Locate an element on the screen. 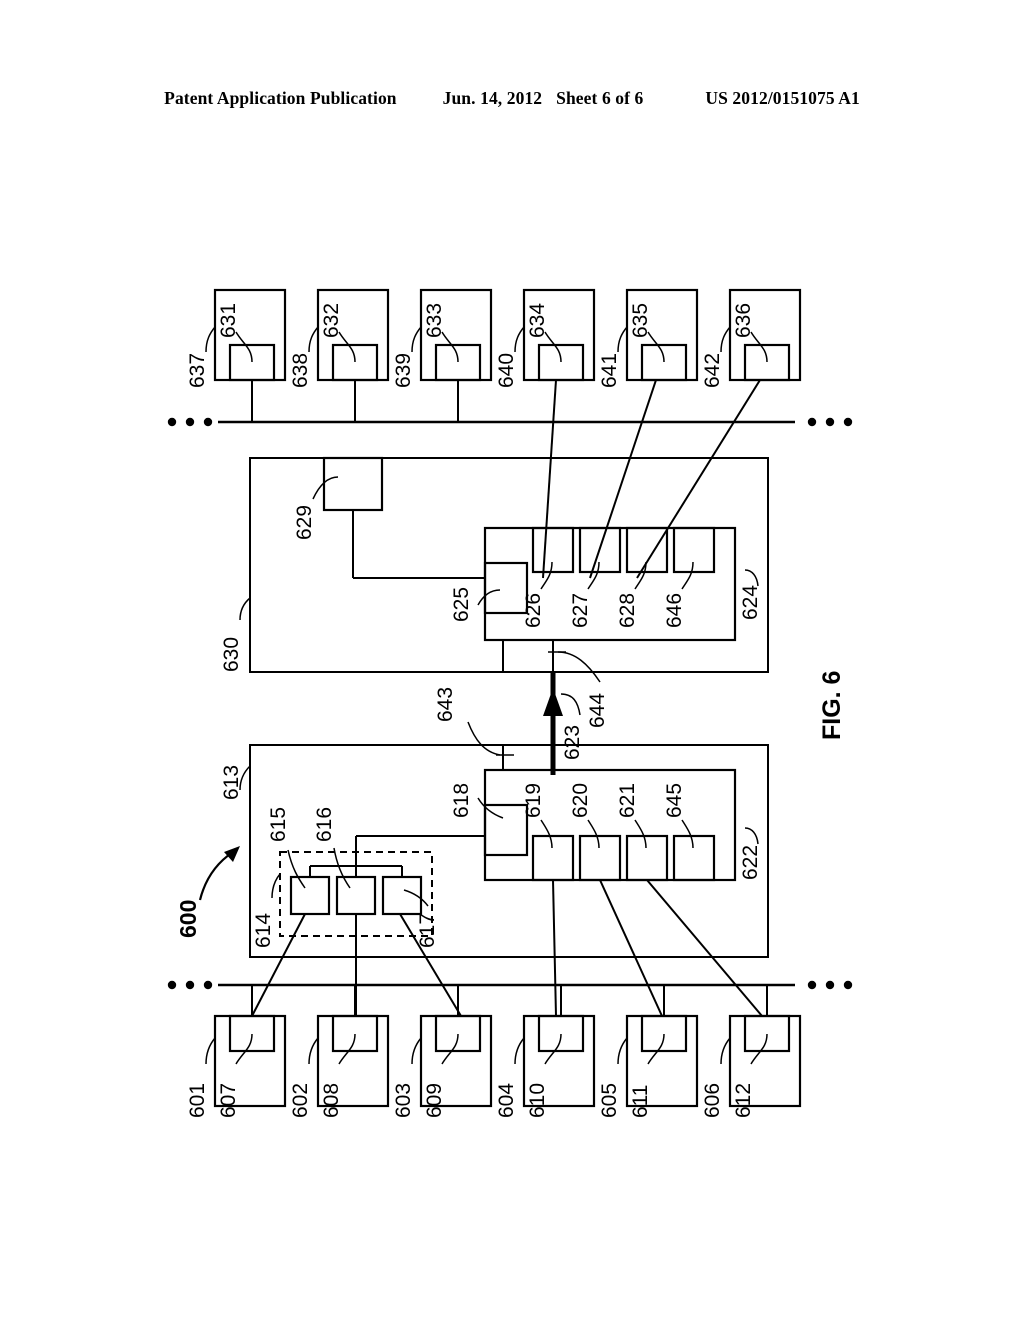  label-622: 622 is located at coordinates (750, 862).